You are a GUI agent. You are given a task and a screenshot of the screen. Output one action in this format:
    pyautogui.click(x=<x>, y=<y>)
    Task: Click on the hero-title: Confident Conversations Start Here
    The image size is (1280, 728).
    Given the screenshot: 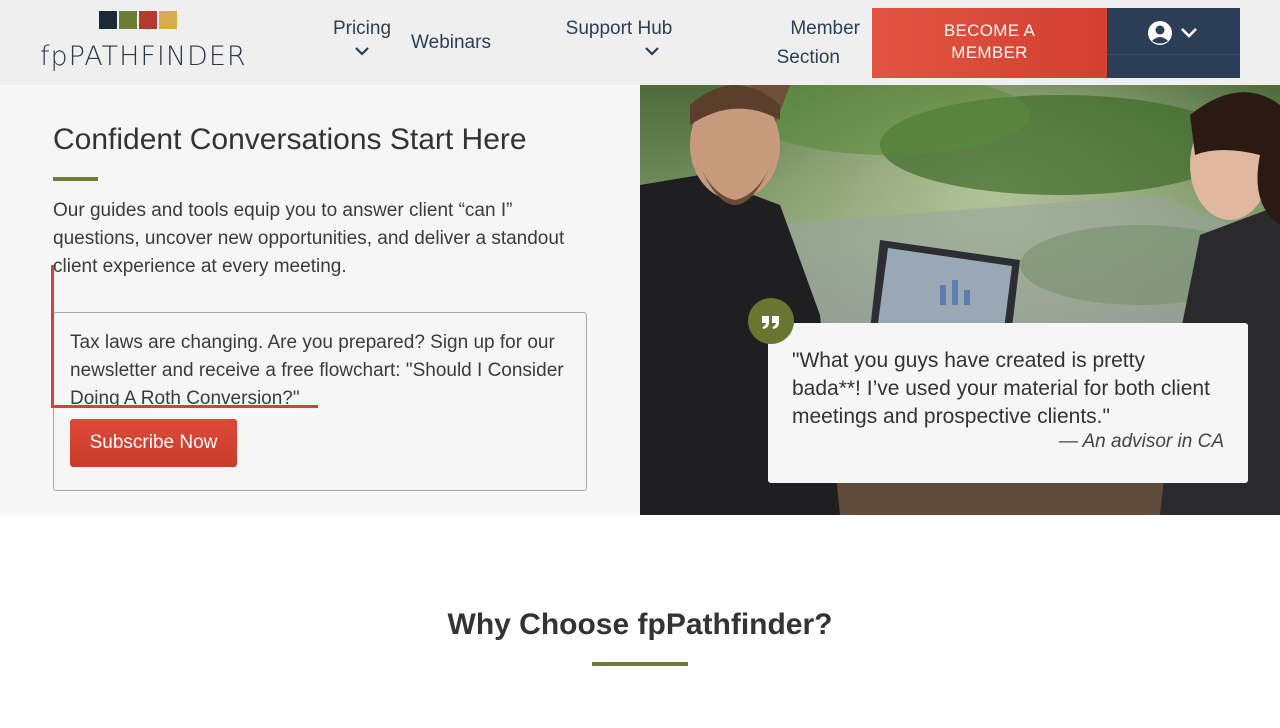 What is the action you would take?
    pyautogui.click(x=290, y=139)
    